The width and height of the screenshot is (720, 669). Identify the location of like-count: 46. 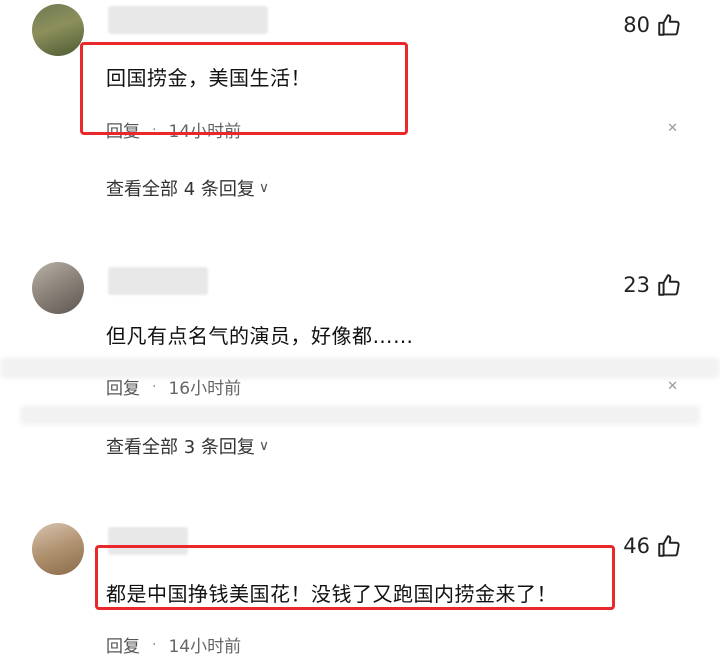
(636, 546).